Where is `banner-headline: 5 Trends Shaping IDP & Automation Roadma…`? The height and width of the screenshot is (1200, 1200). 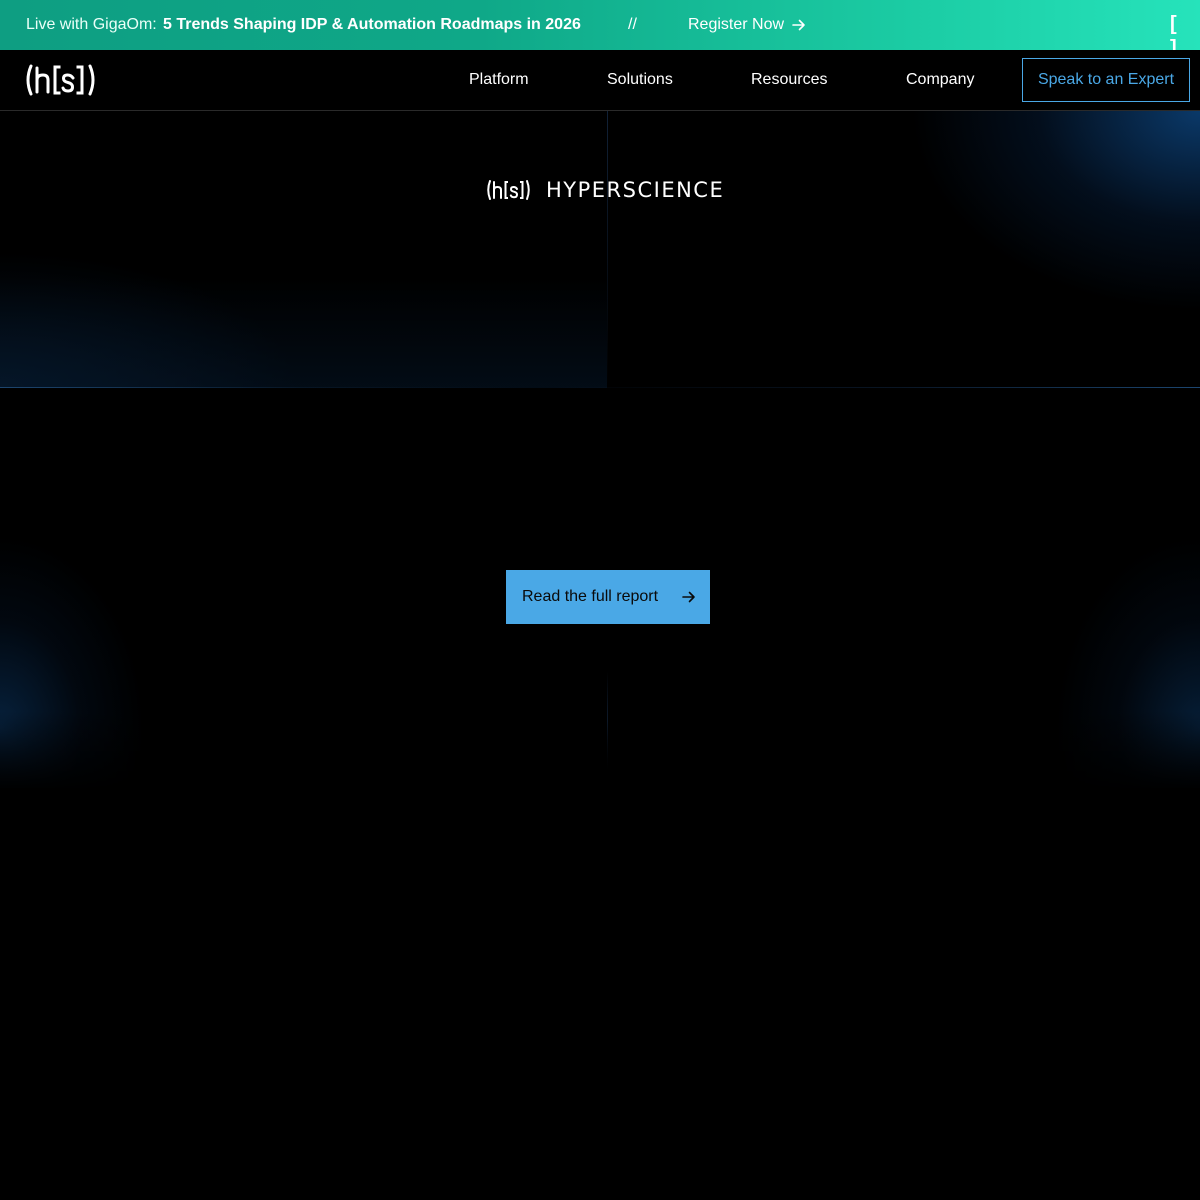
banner-headline: 5 Trends Shaping IDP & Automation Roadma… is located at coordinates (372, 25).